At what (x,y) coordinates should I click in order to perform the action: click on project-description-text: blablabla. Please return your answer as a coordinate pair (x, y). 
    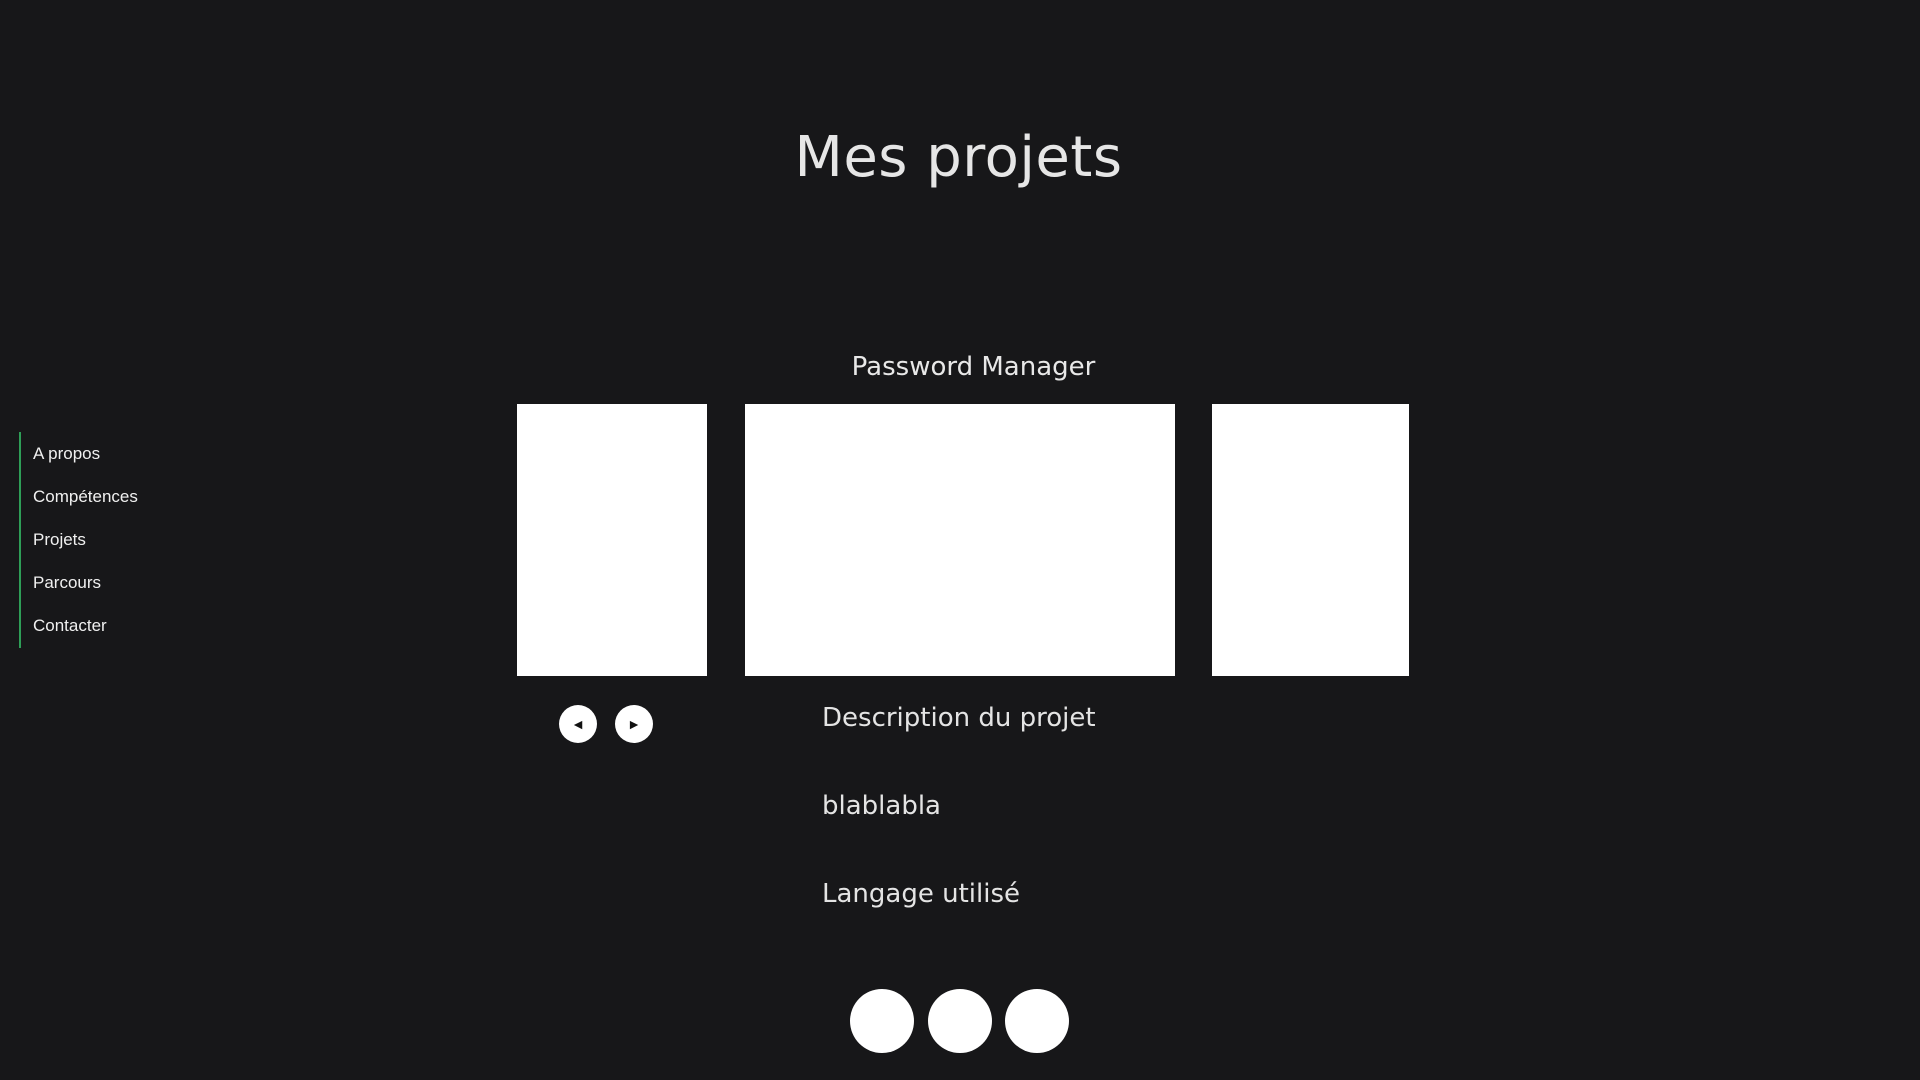
    Looking at the image, I should click on (881, 806).